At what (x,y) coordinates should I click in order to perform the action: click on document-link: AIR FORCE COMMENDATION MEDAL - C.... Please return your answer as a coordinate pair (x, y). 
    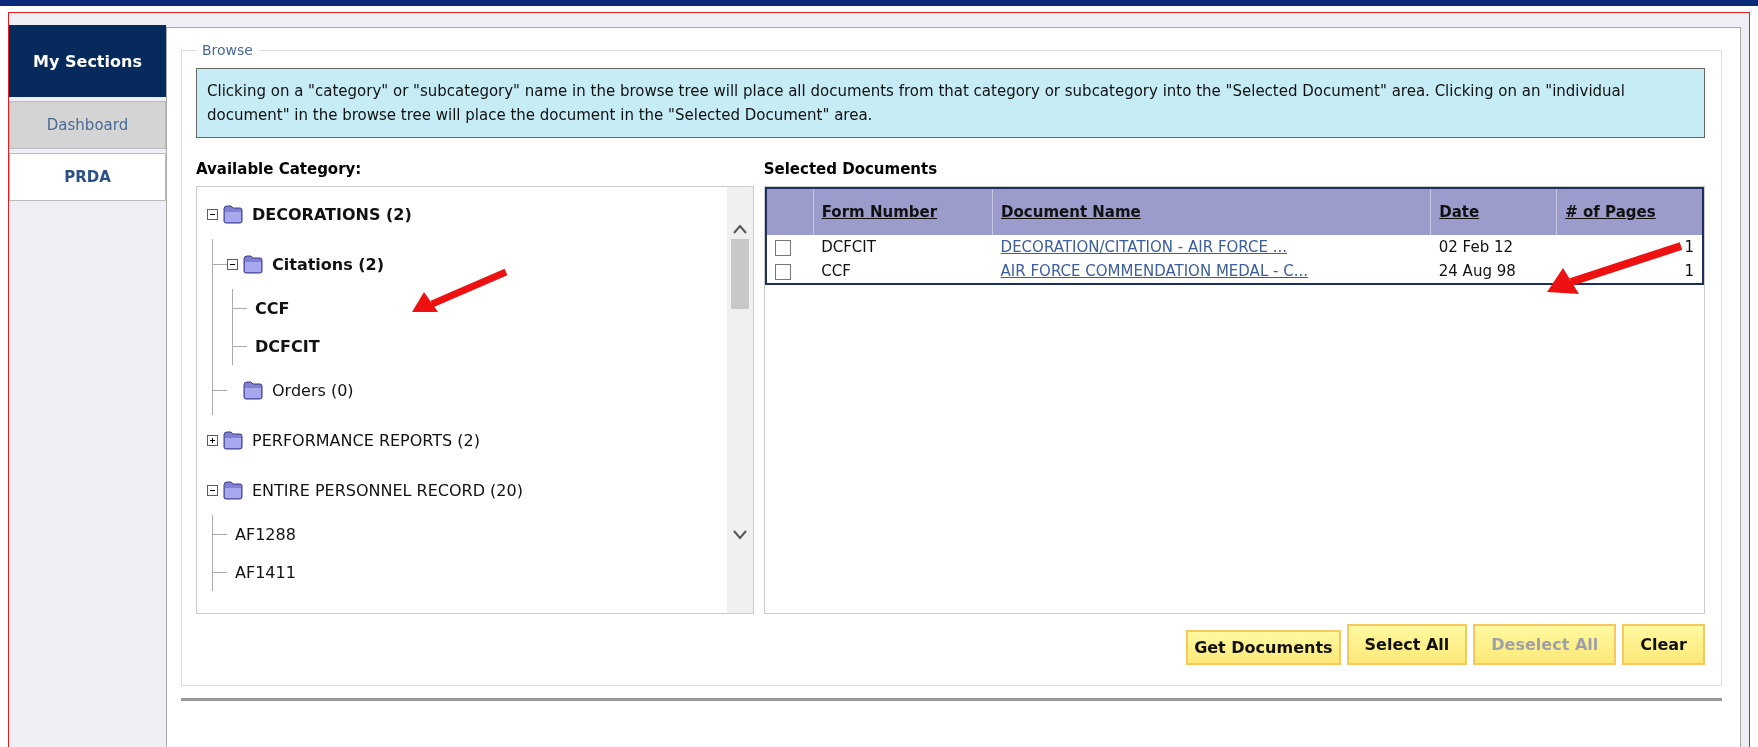
    Looking at the image, I should click on (1154, 271).